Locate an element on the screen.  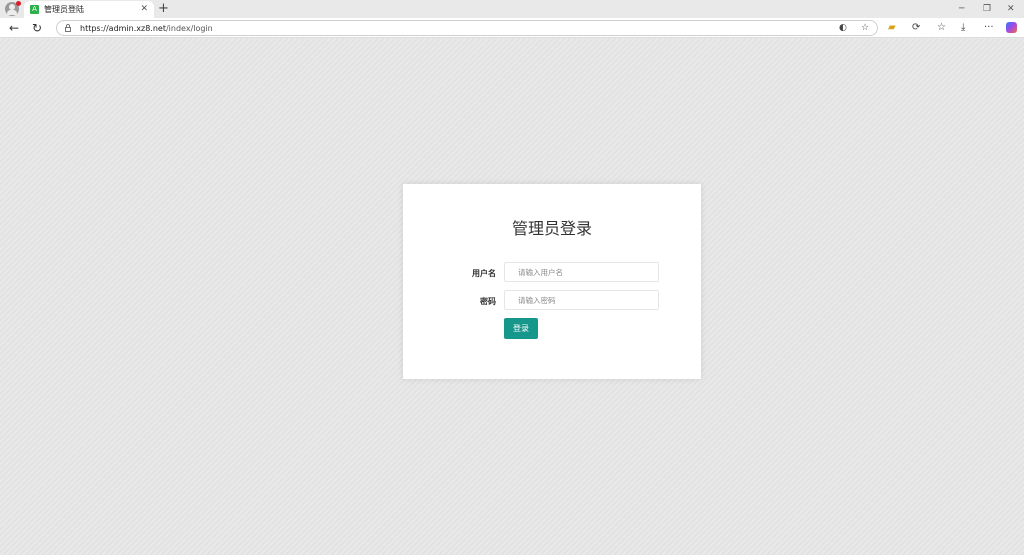
login-heading: 管理员登录 is located at coordinates (551, 228).